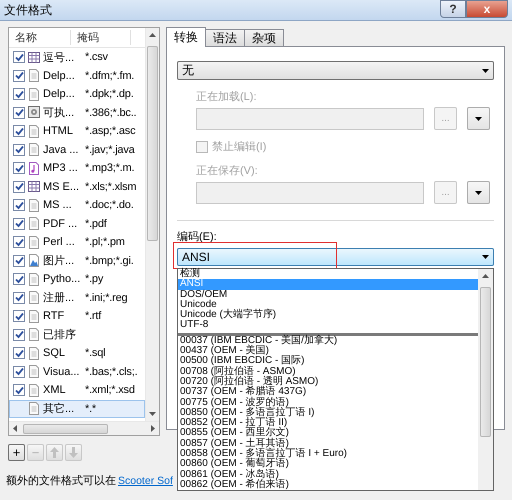 The height and width of the screenshot is (500, 512). I want to click on dropdown-option: UTF-8, so click(328, 325).